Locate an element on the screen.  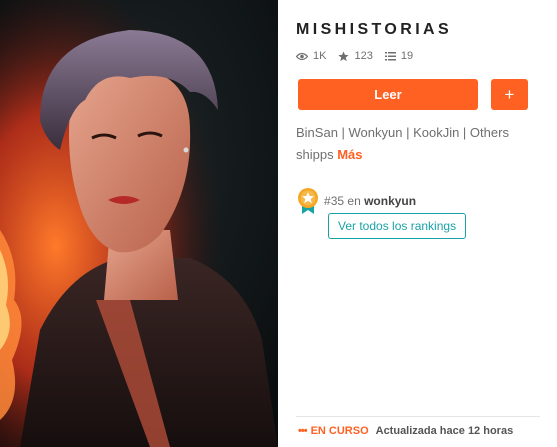
ranking-badge-icon is located at coordinates (308, 201).